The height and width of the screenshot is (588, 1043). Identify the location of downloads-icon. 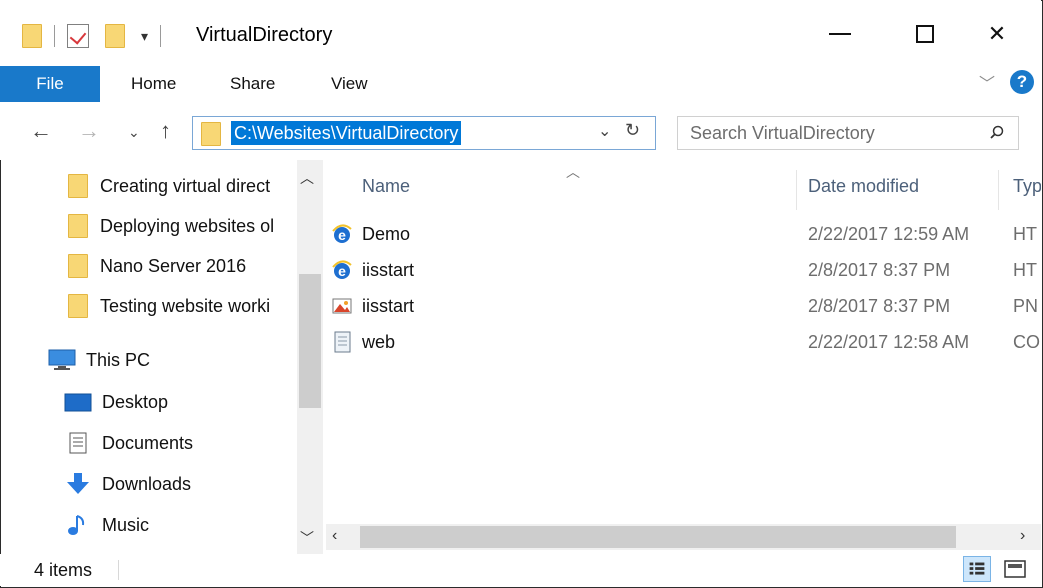
(78, 483).